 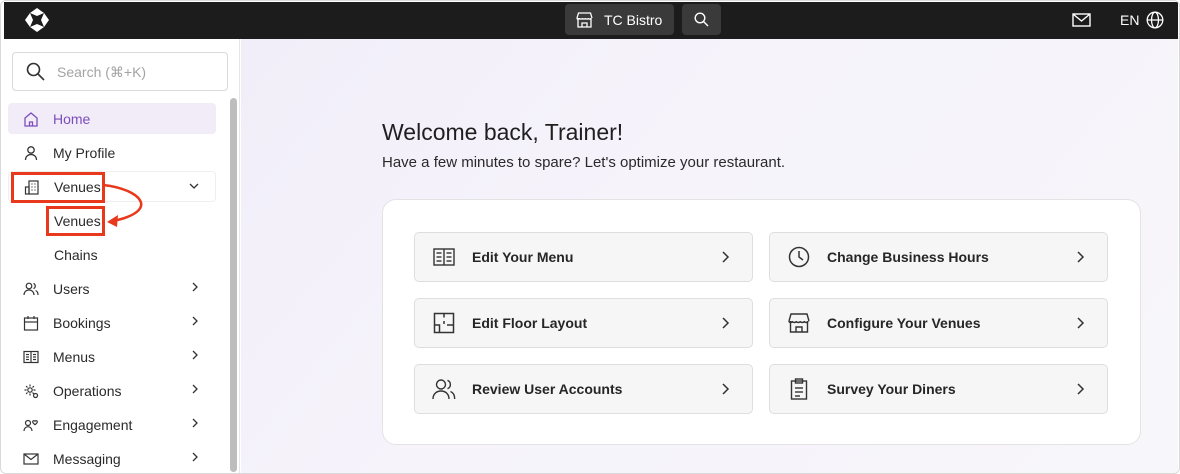 What do you see at coordinates (194, 186) in the screenshot?
I see `chevron-down-icon` at bounding box center [194, 186].